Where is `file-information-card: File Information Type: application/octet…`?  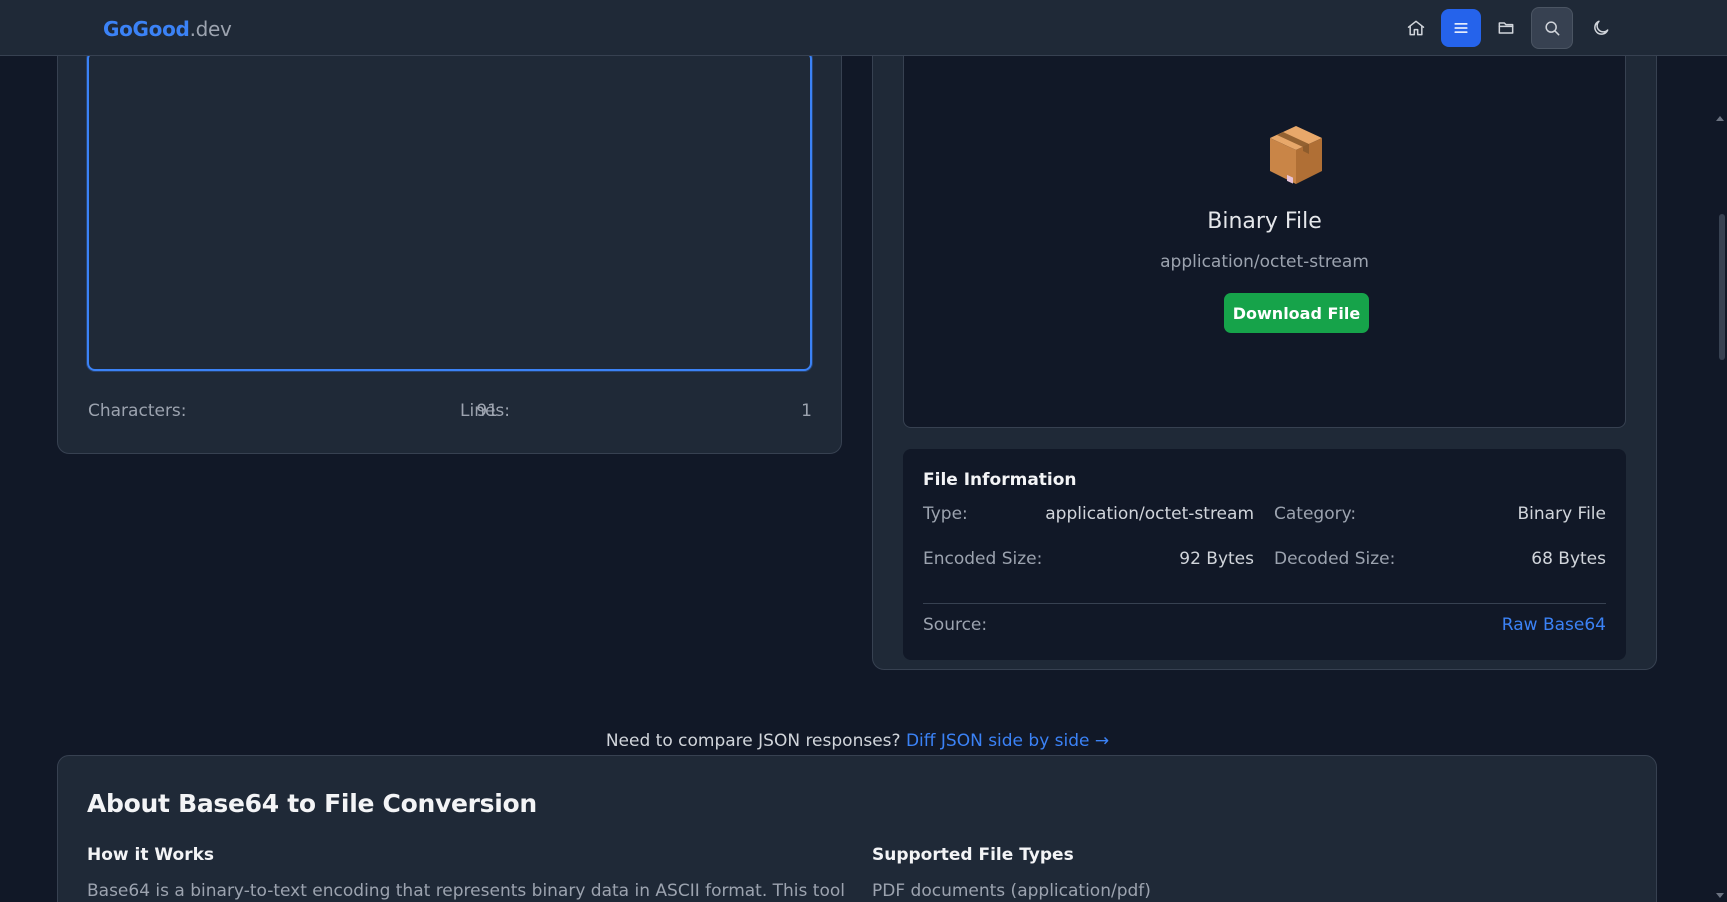
file-information-card: File Information Type: application/octet… is located at coordinates (1264, 554).